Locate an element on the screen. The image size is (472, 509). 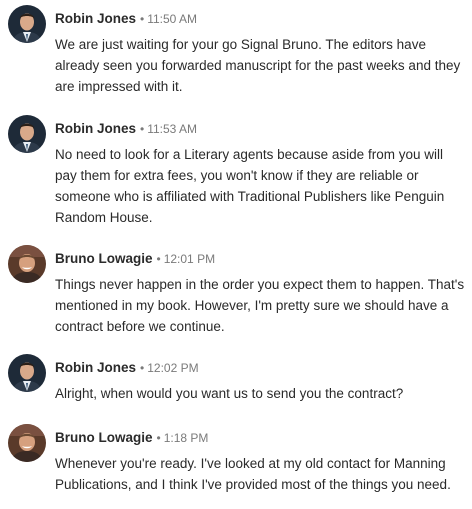
message-header: Bruno Lowagie • 1:18 PM is located at coordinates (131, 438).